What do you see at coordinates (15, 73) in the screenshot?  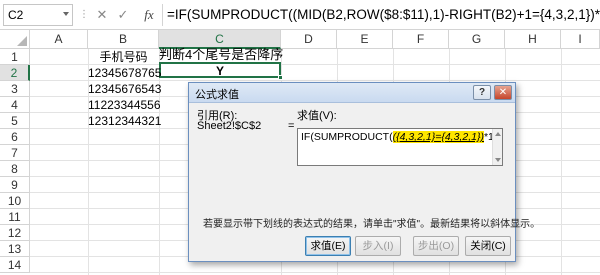 I see `row-header-2: 2` at bounding box center [15, 73].